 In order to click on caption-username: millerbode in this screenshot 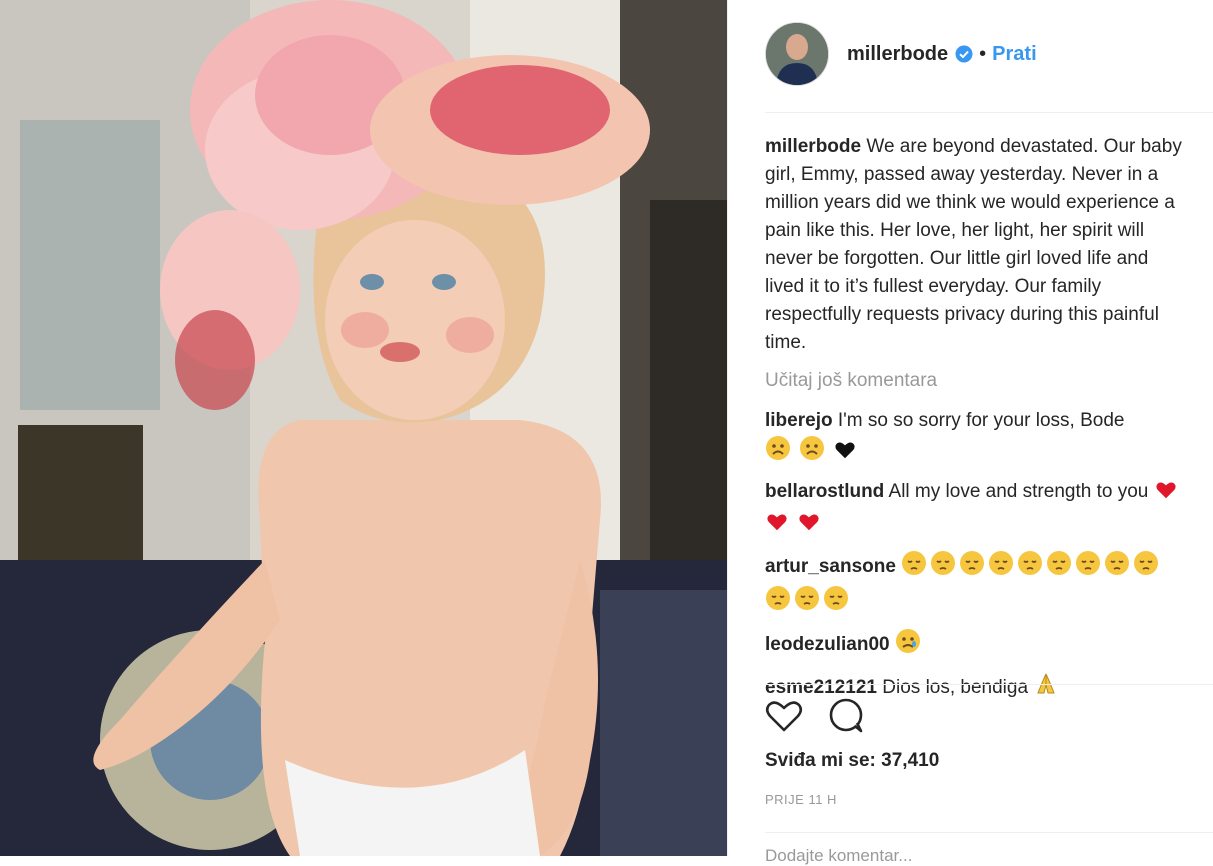, I will do `click(813, 146)`.